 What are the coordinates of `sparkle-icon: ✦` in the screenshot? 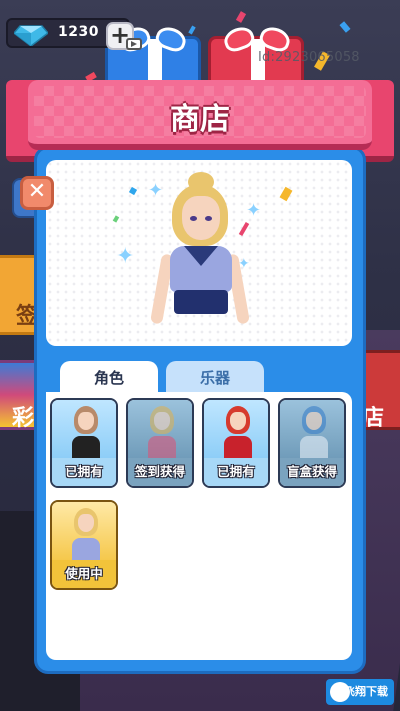 It's located at (125, 256).